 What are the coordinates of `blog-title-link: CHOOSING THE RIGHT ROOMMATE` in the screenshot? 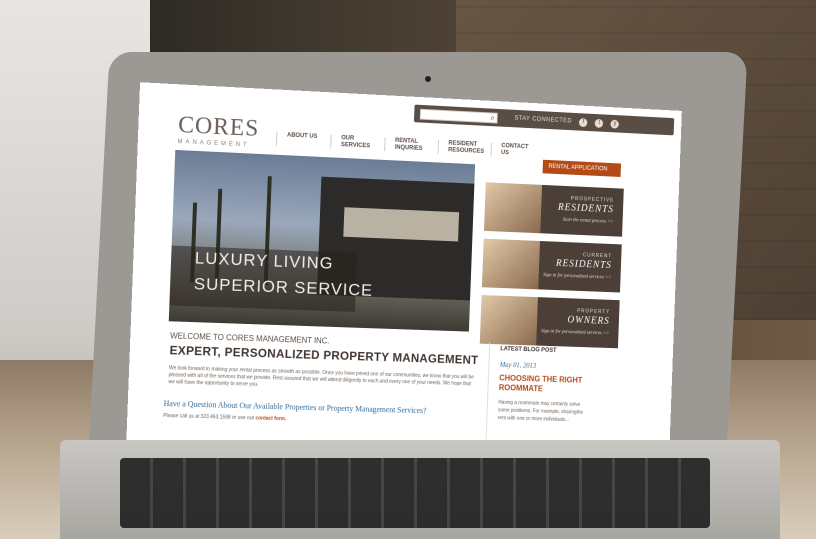 It's located at (555, 384).